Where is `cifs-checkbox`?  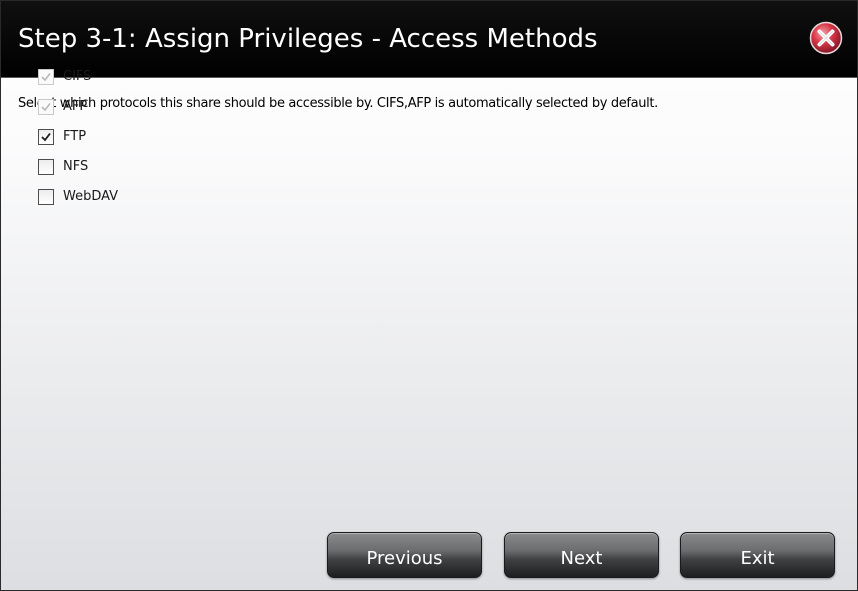
cifs-checkbox is located at coordinates (46, 77).